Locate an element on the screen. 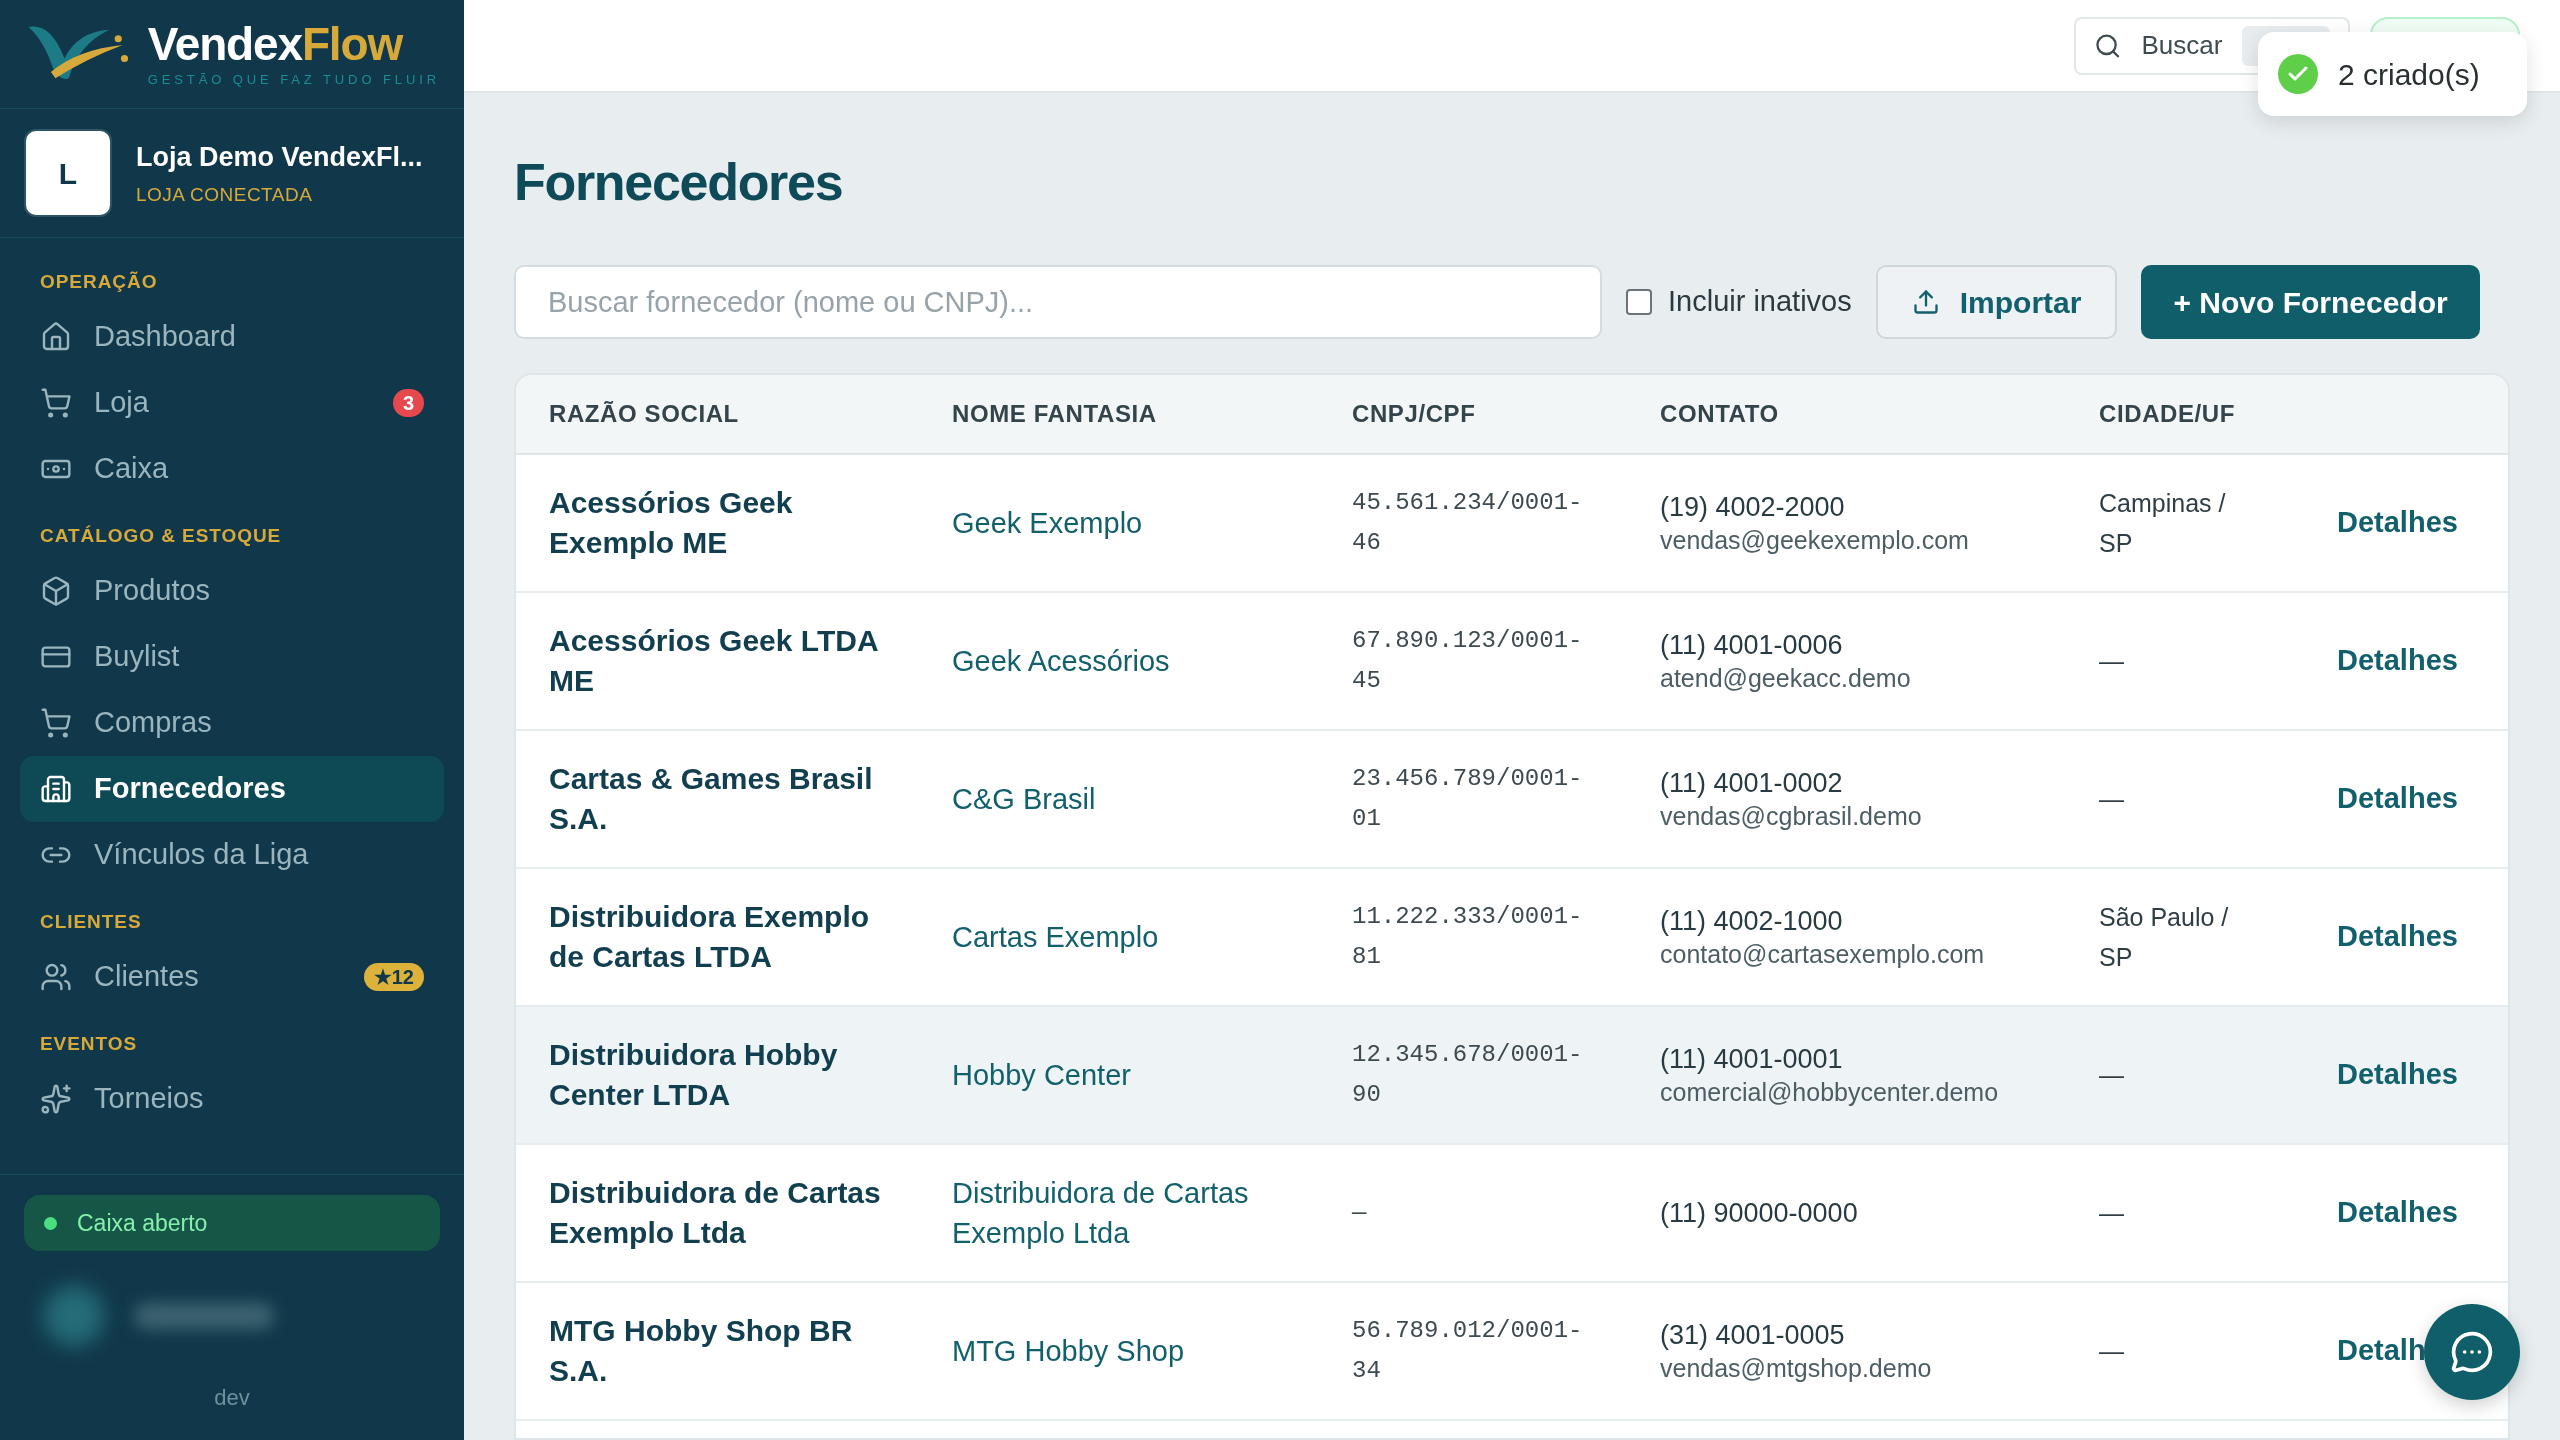 Image resolution: width=2560 pixels, height=1440 pixels. trade-name: Geek Acessórios is located at coordinates (1061, 661).